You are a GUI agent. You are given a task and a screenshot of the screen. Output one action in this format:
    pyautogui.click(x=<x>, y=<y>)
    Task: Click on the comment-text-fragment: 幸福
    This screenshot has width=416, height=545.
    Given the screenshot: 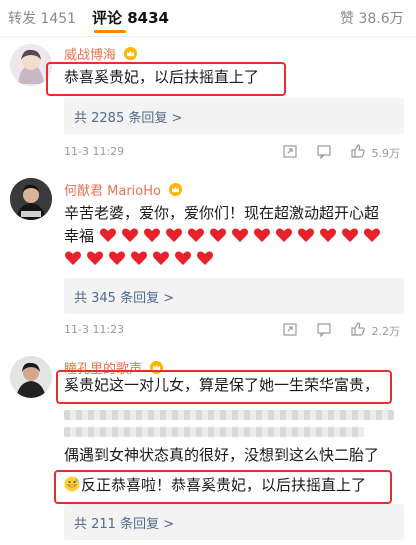 What is the action you would take?
    pyautogui.click(x=79, y=236)
    